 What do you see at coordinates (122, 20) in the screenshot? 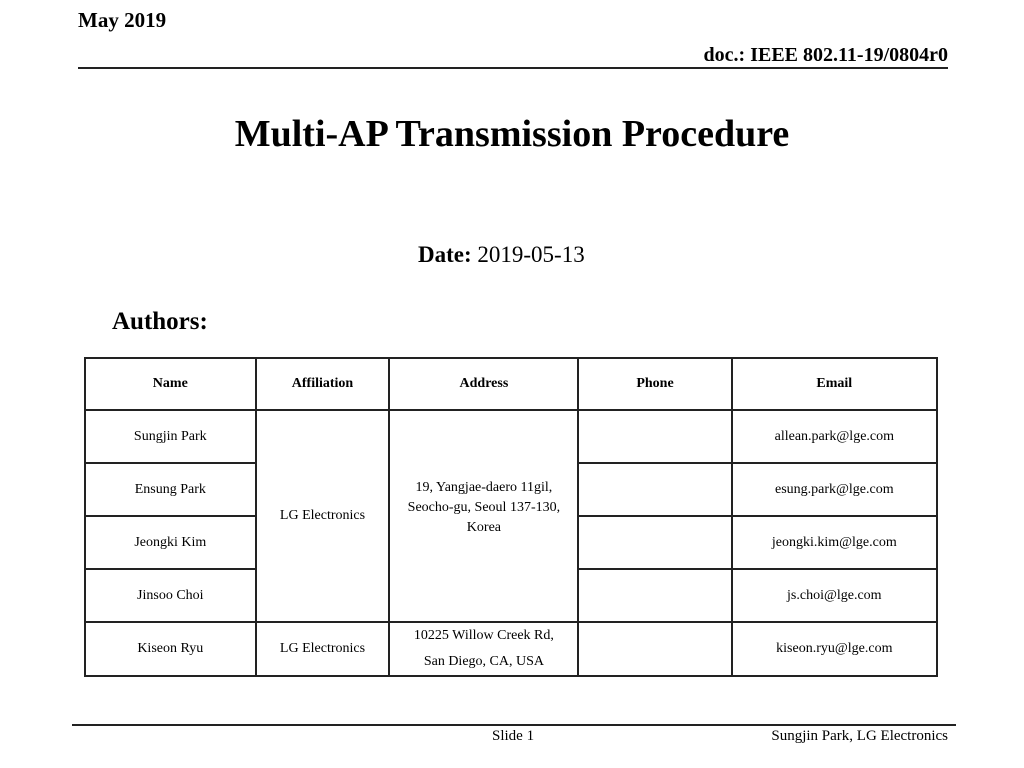
I see `header-date: May 2019` at bounding box center [122, 20].